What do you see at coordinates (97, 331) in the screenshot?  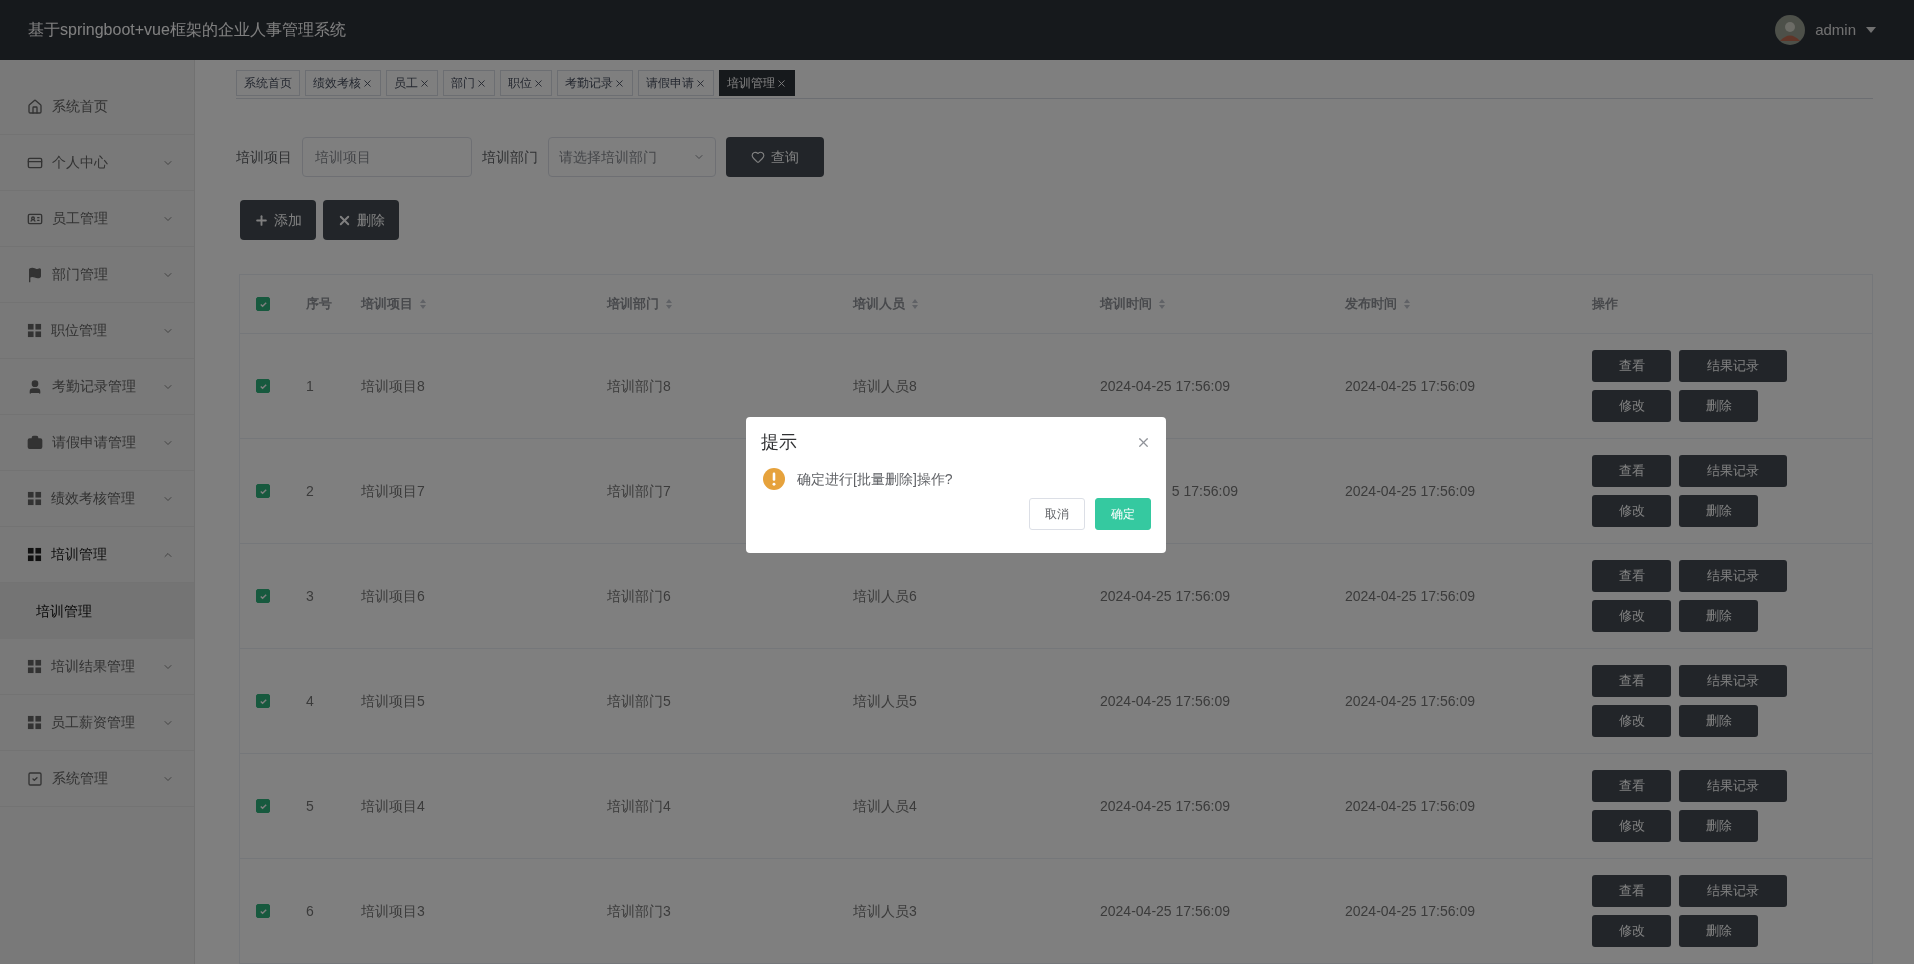 I see `sidebar-item: 职位管理` at bounding box center [97, 331].